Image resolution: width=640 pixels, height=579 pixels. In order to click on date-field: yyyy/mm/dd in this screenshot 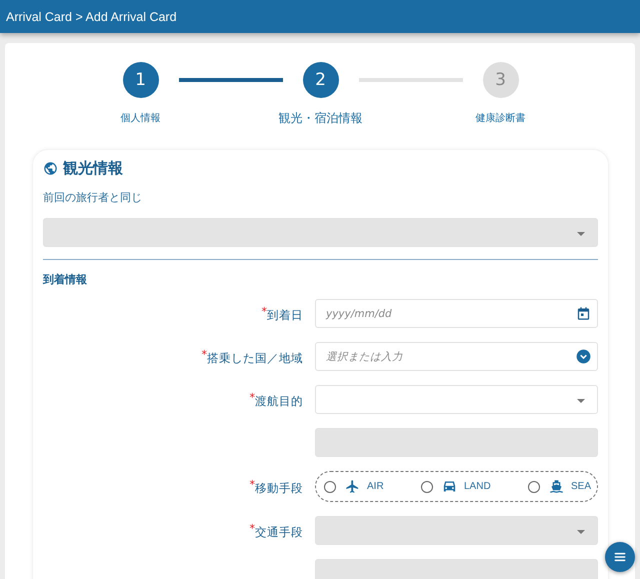, I will do `click(456, 313)`.